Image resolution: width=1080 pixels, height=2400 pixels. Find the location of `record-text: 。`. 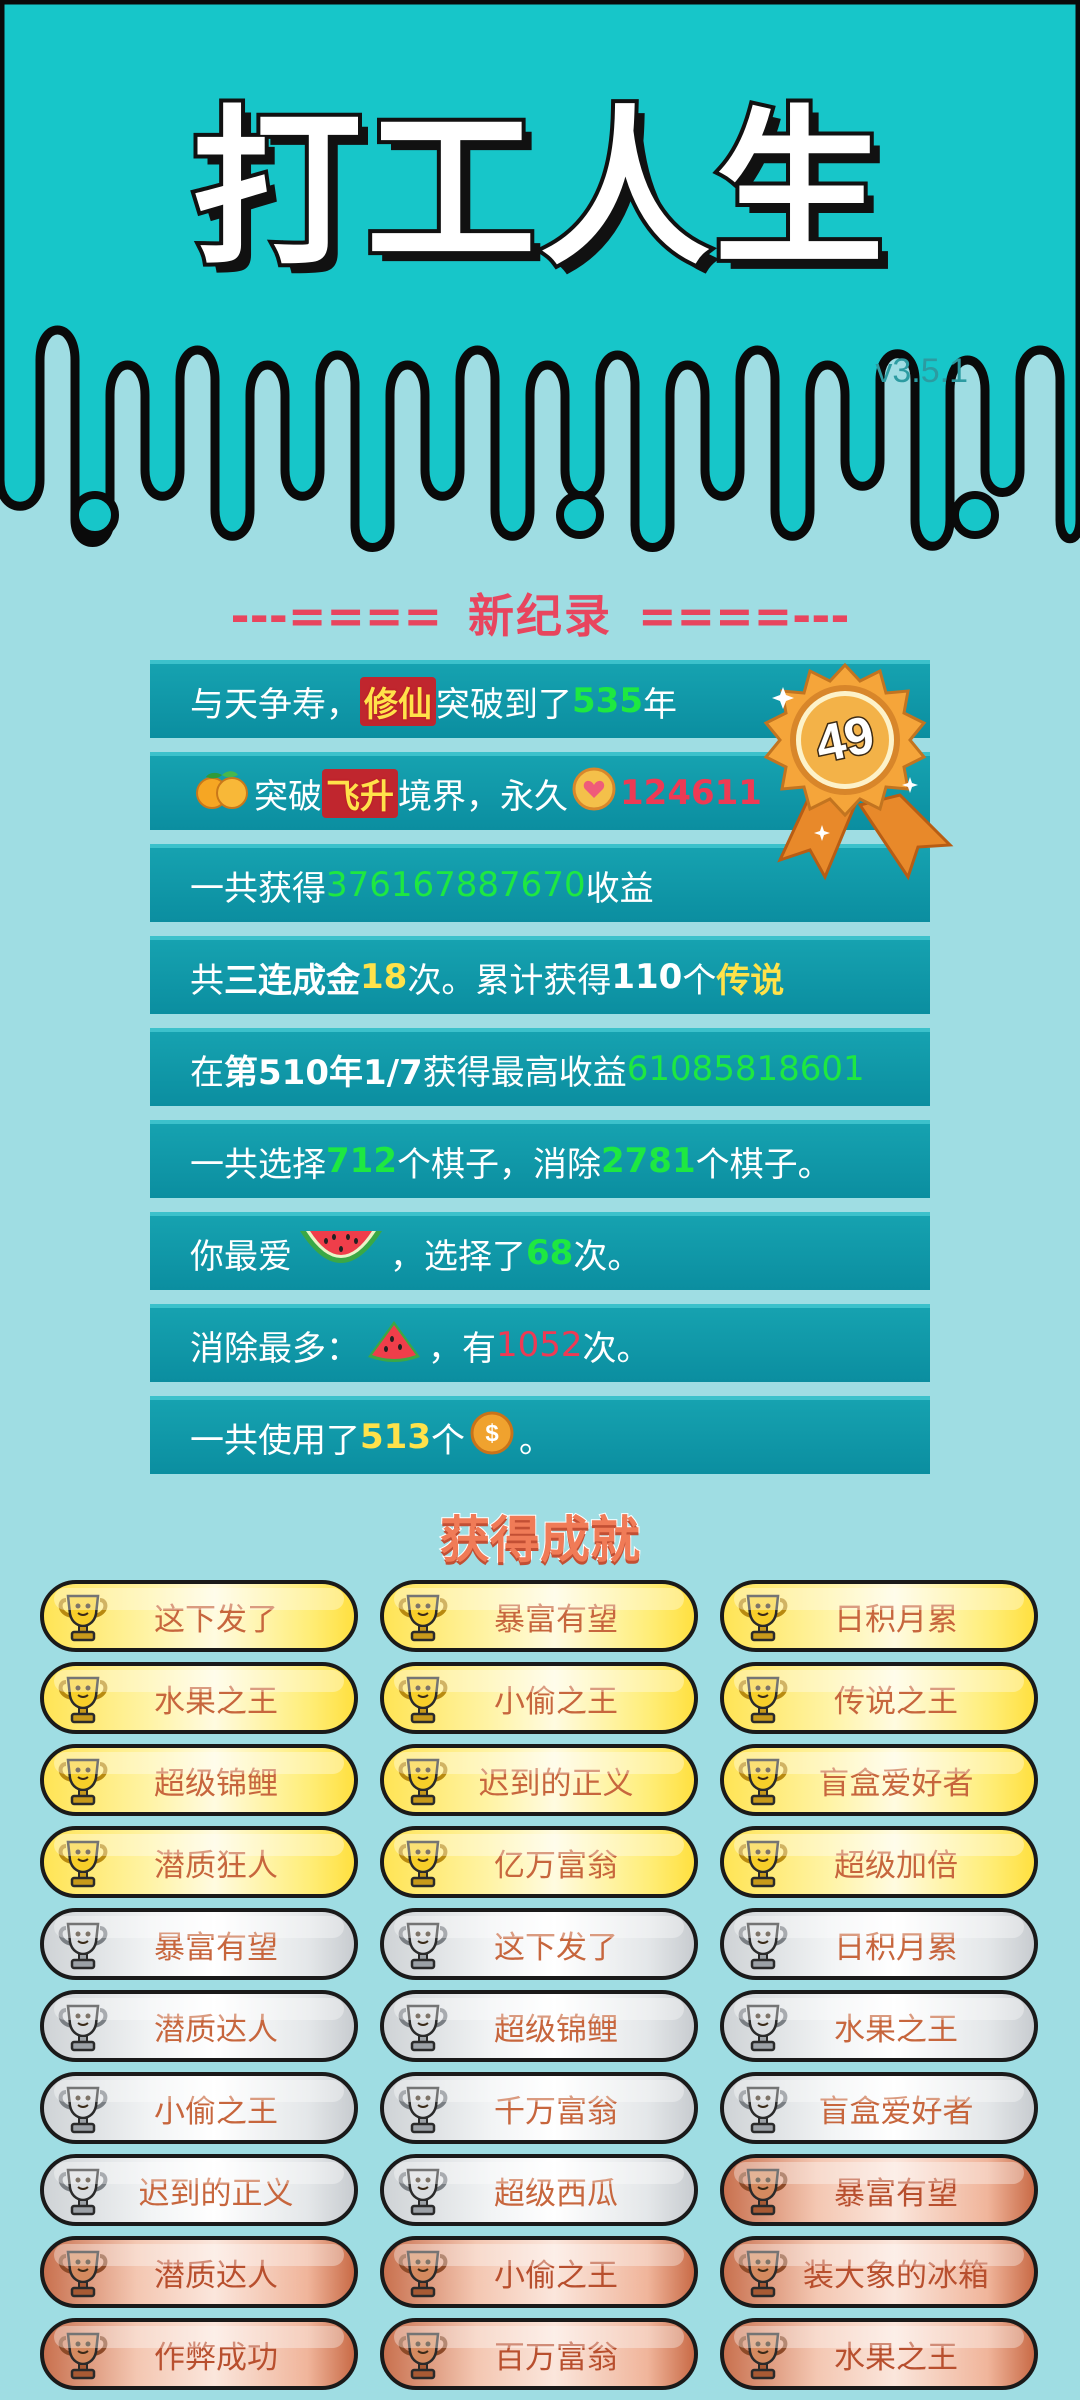

record-text: 。 is located at coordinates (535, 1440).